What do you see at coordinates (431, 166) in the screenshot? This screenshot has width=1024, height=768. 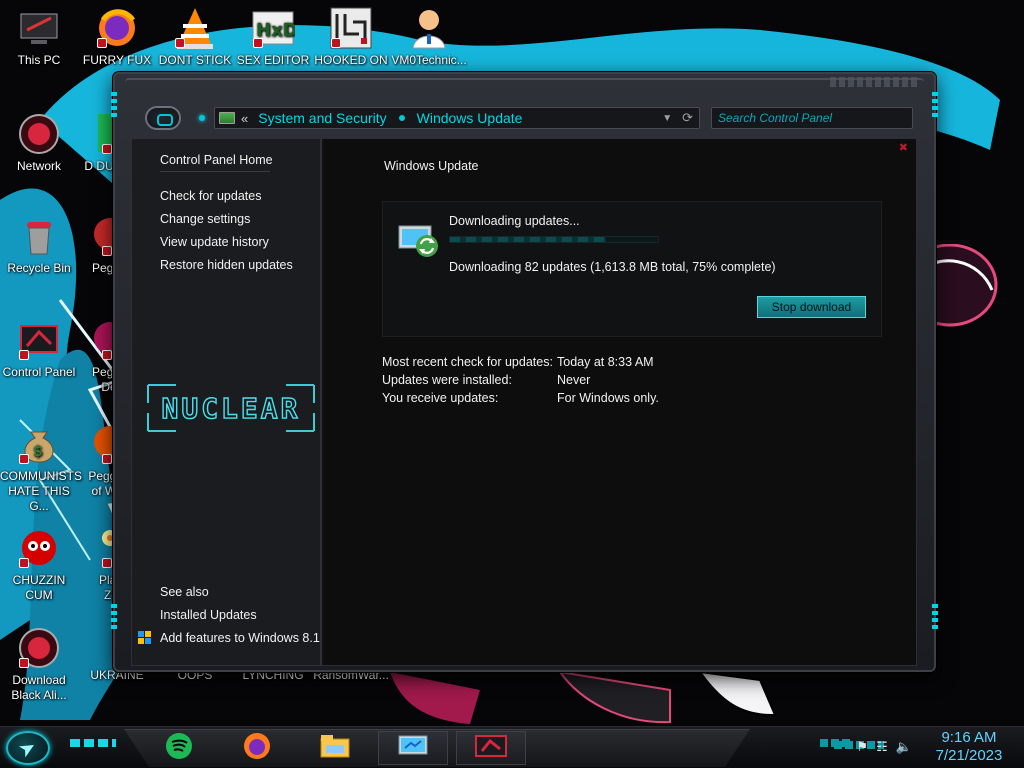 I see `page-title: Windows Update` at bounding box center [431, 166].